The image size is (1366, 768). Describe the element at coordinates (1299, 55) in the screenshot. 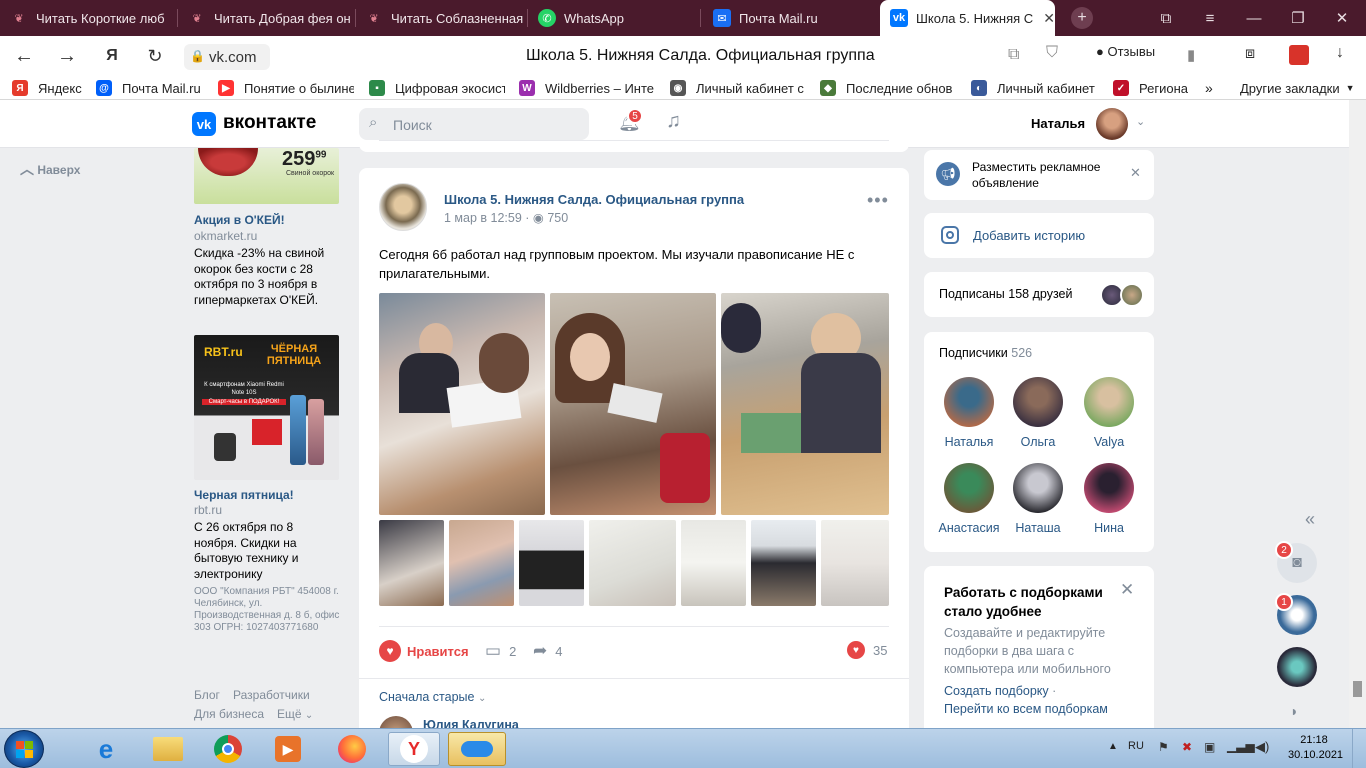

I see `extension-icon` at that location.